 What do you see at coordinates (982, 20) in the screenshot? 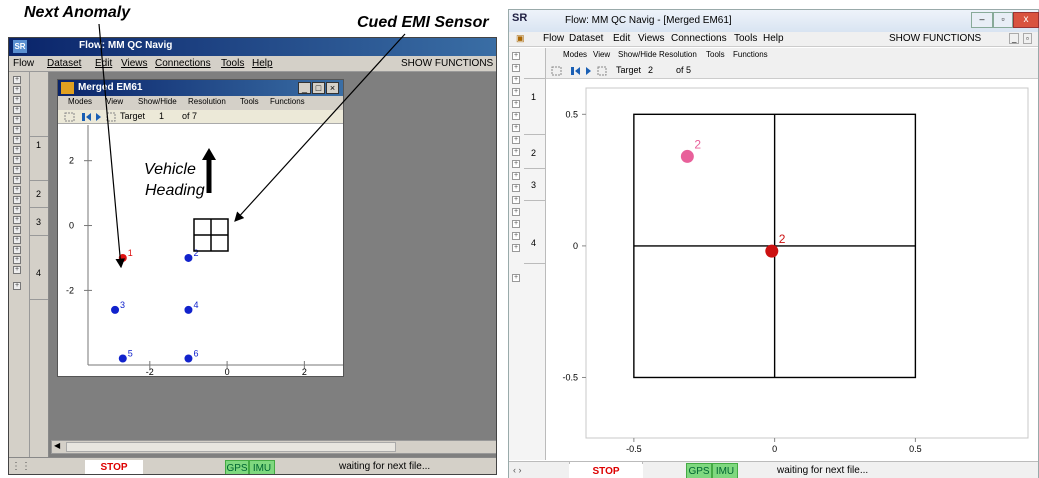
I see `minimize-button: –` at bounding box center [982, 20].